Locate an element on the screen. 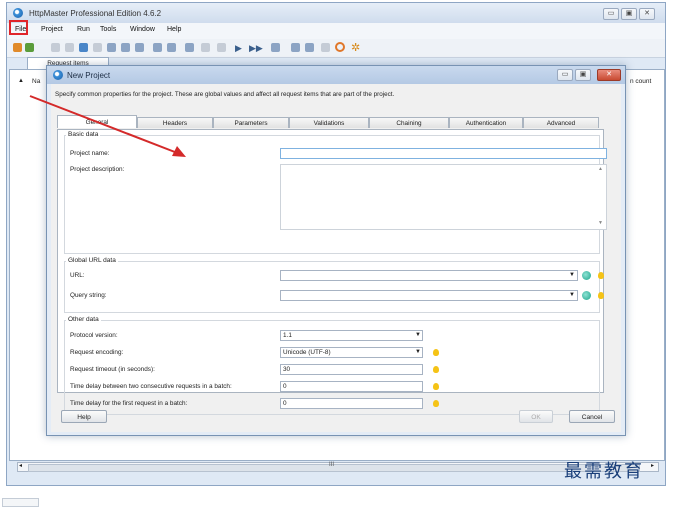 This screenshot has width=687, height=507. watermark: 最需教育 is located at coordinates (604, 471).